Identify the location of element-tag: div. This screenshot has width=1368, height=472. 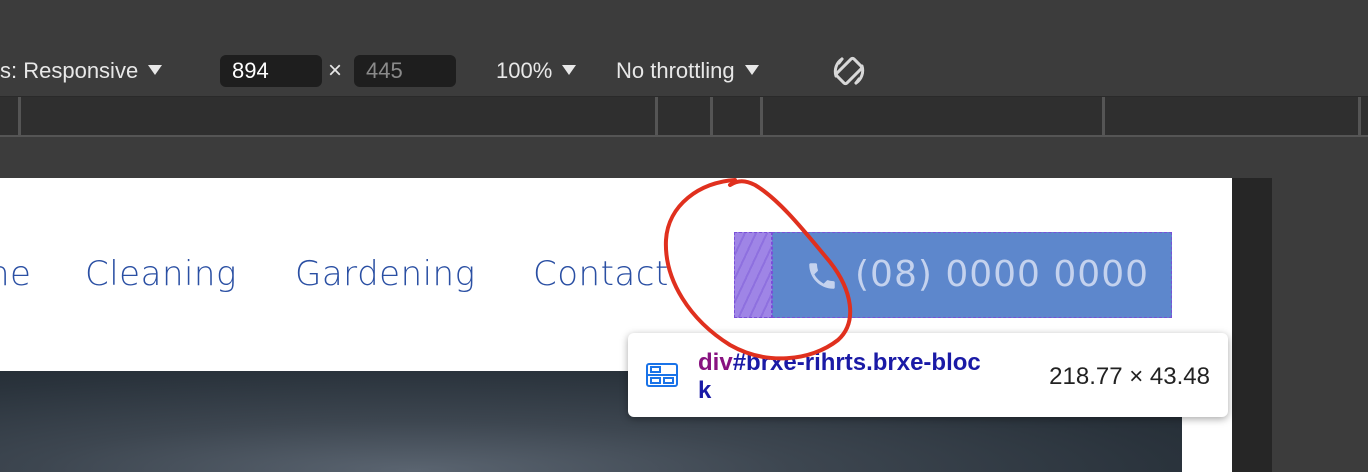
(715, 362).